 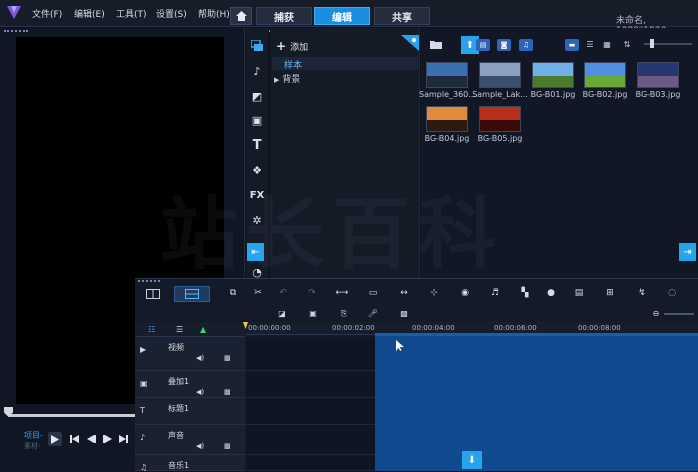 What do you see at coordinates (192, 294) in the screenshot?
I see `timeline-view-button` at bounding box center [192, 294].